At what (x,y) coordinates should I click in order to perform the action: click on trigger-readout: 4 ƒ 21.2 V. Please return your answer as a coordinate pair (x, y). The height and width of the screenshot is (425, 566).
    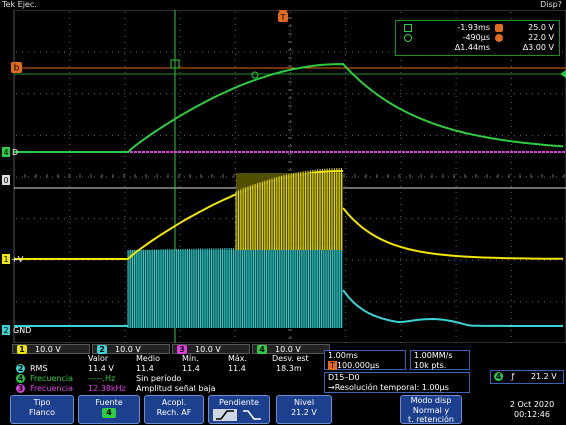
    Looking at the image, I should click on (527, 377).